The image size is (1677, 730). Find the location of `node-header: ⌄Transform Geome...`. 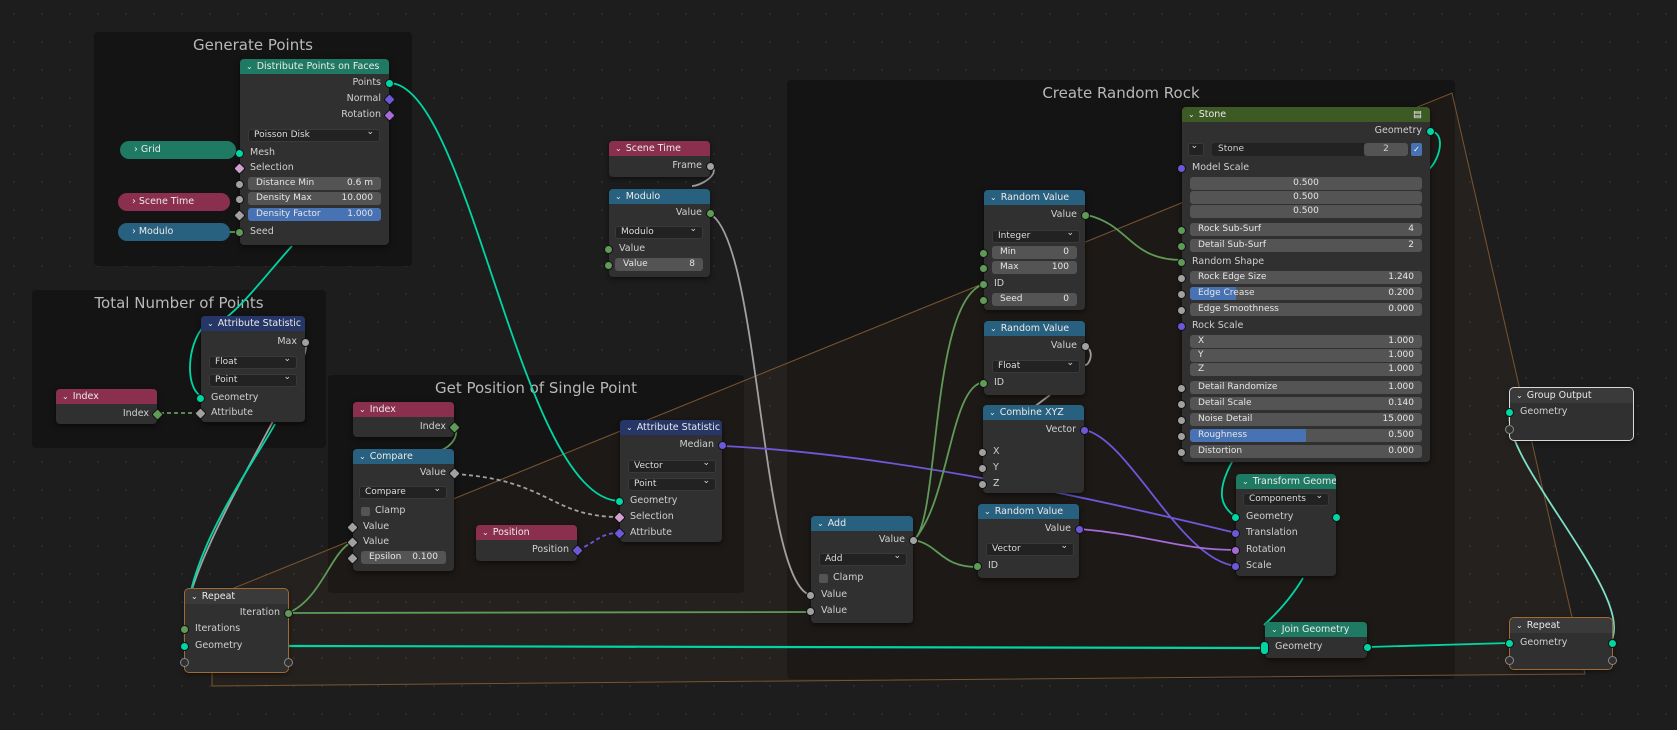

node-header: ⌄Transform Geome... is located at coordinates (1286, 481).